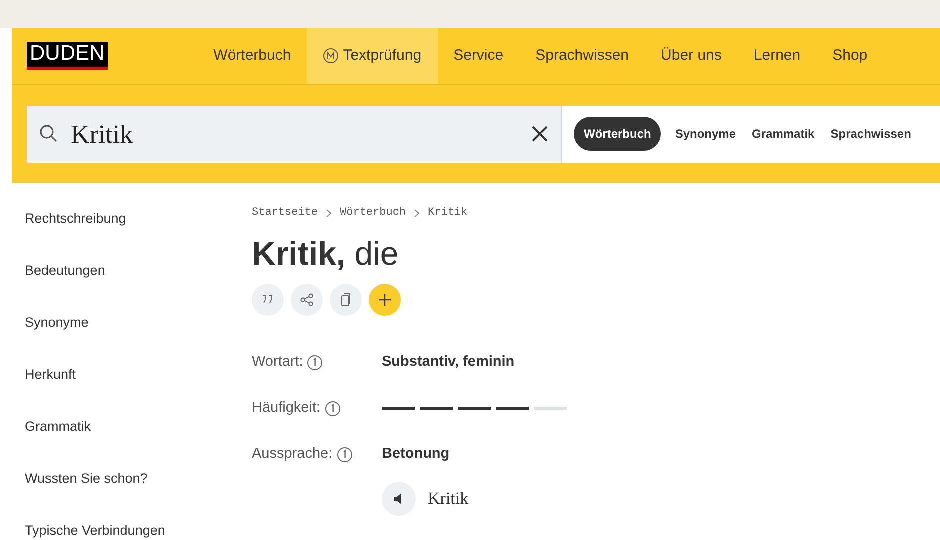 This screenshot has width=940, height=540. I want to click on quote-icon, so click(268, 299).